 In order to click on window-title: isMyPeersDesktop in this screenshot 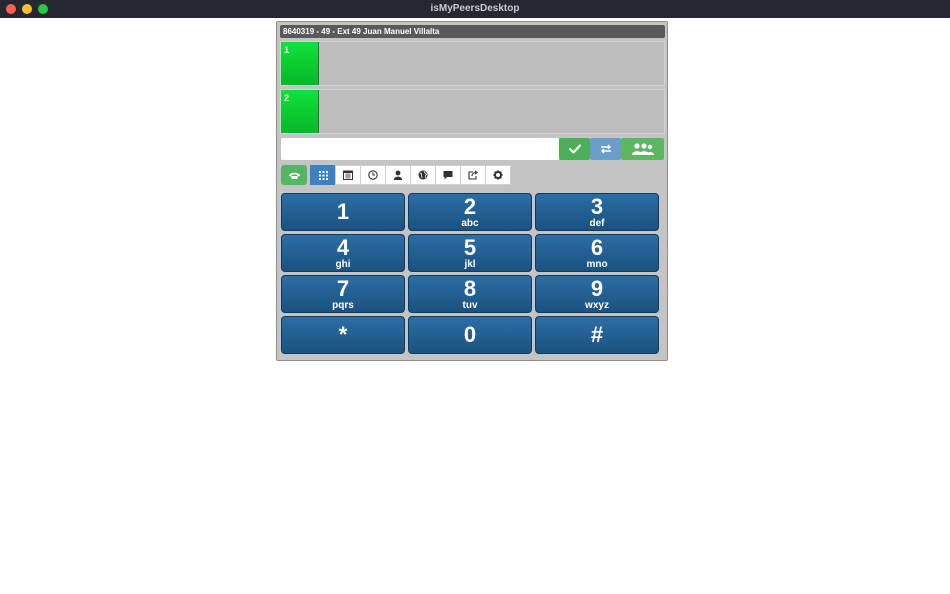, I will do `click(475, 8)`.